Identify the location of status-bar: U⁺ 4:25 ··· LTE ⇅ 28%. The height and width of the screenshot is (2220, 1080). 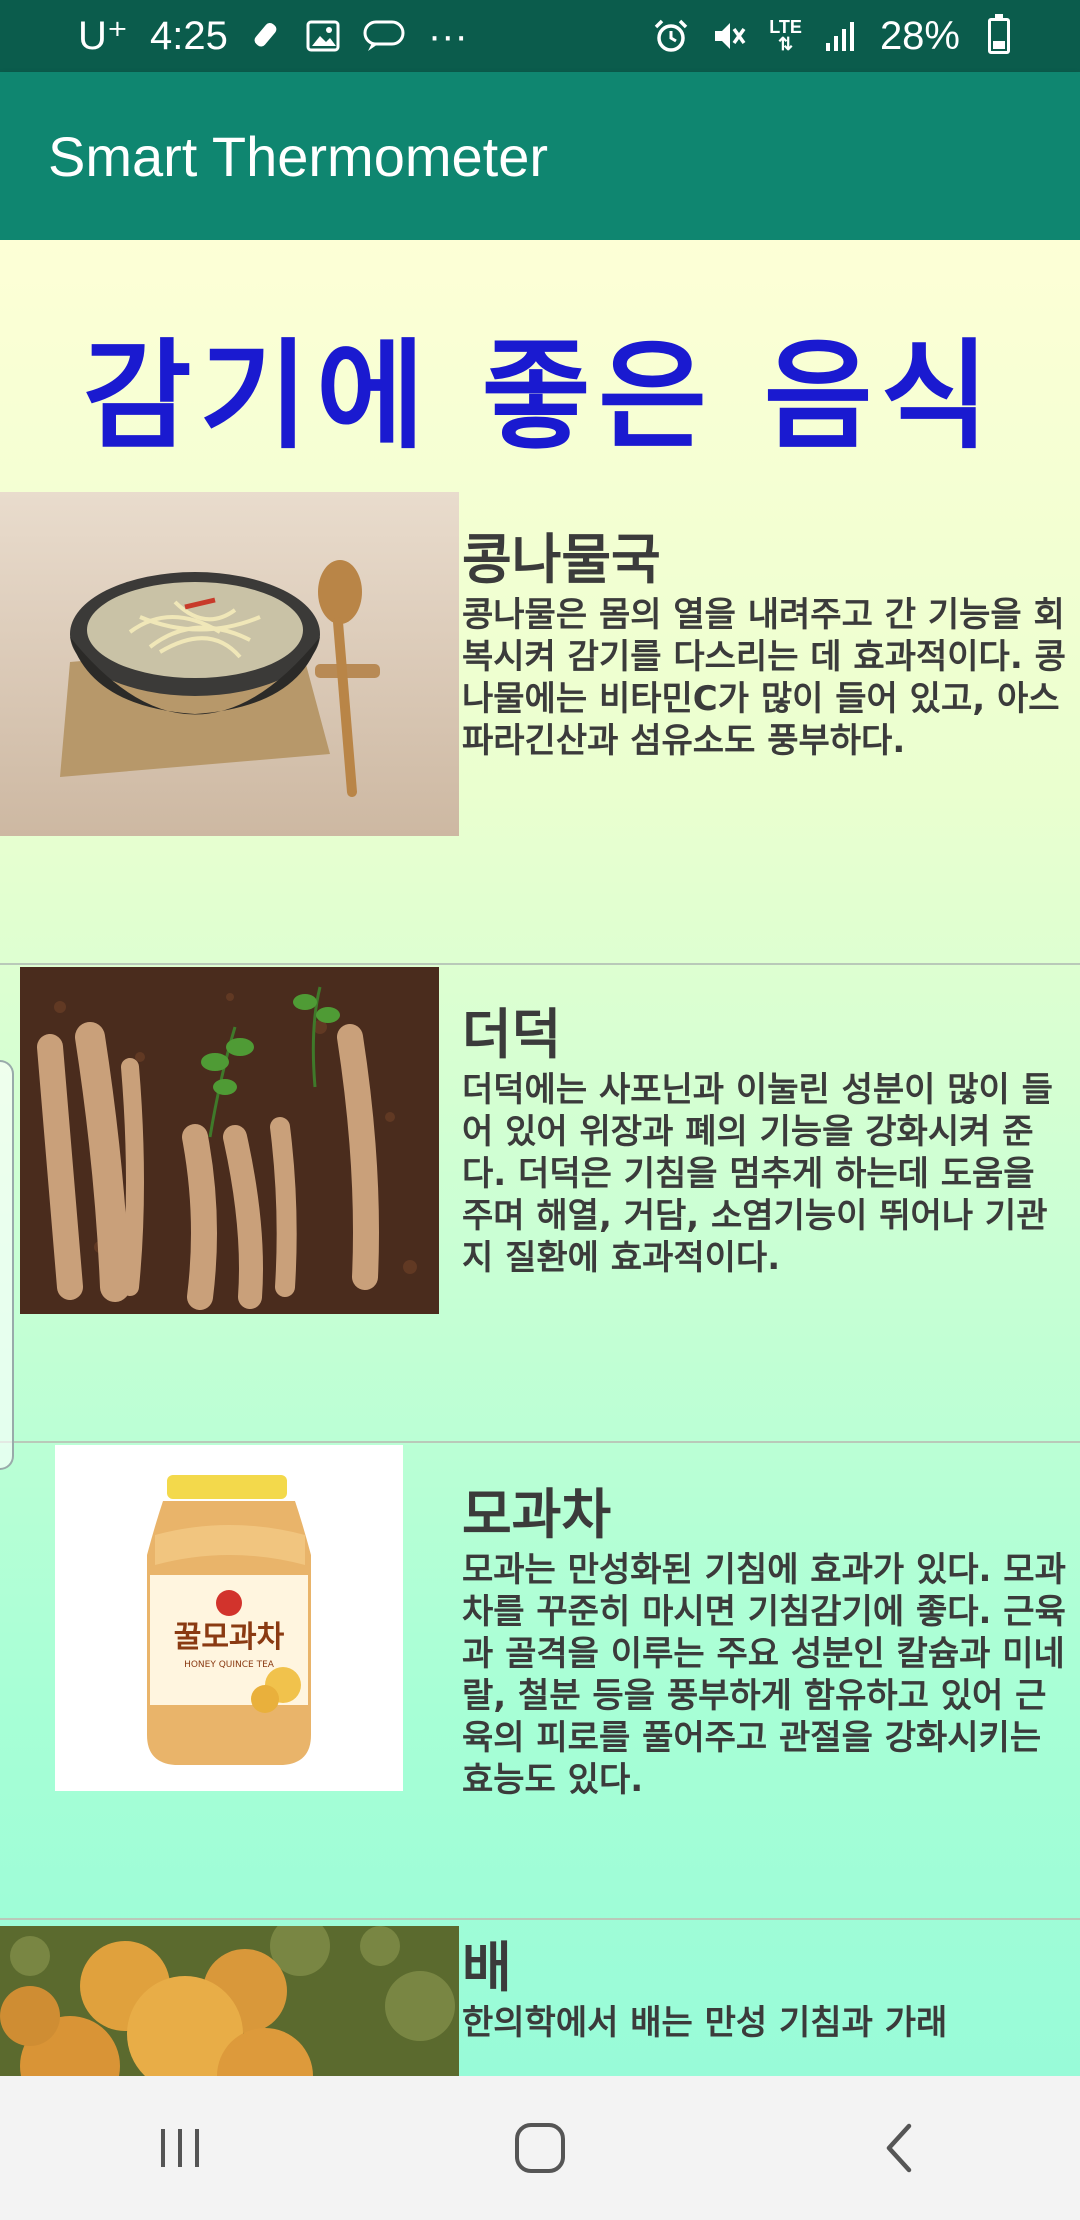
(540, 36).